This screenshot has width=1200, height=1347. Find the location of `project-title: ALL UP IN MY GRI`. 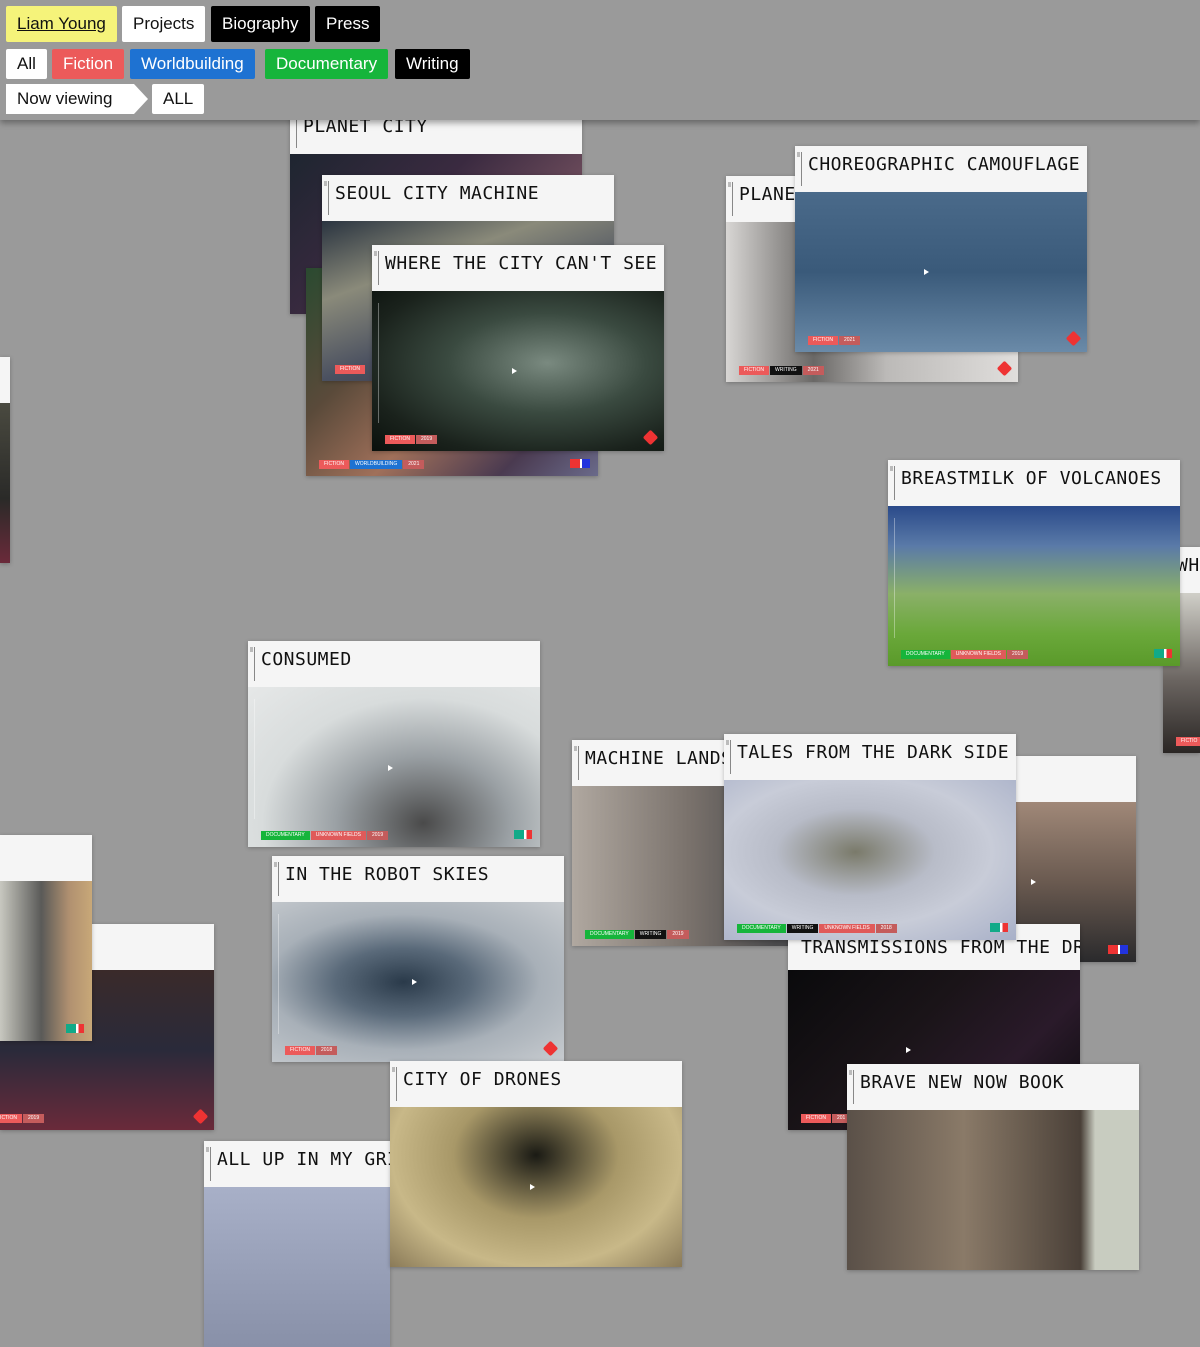

project-title: ALL UP IN MY GRI is located at coordinates (303, 1159).